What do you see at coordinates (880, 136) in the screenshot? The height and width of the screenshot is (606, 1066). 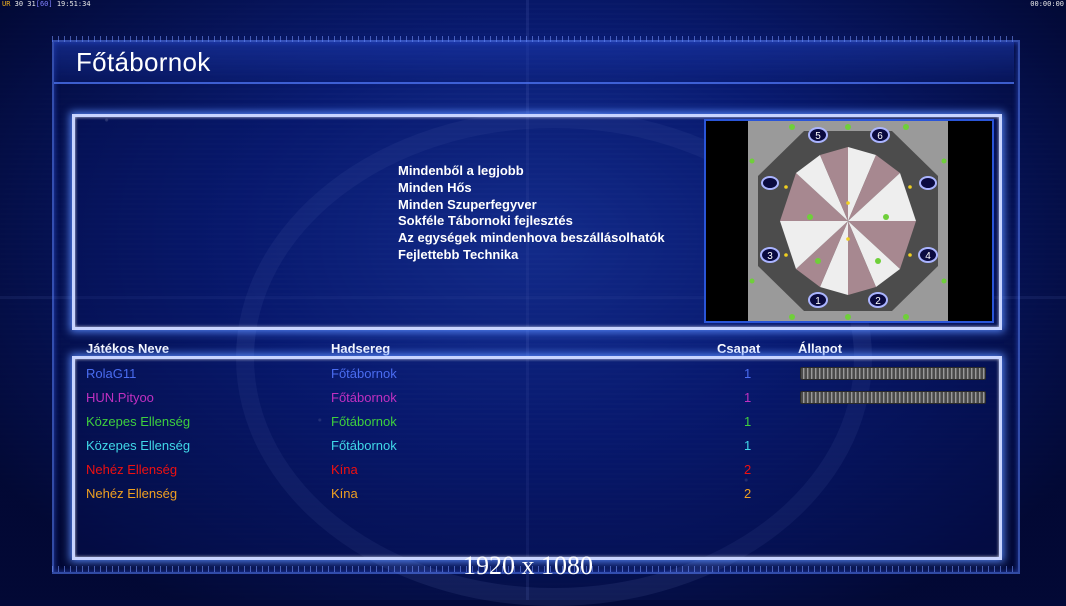 I see `start-position-6: 6` at bounding box center [880, 136].